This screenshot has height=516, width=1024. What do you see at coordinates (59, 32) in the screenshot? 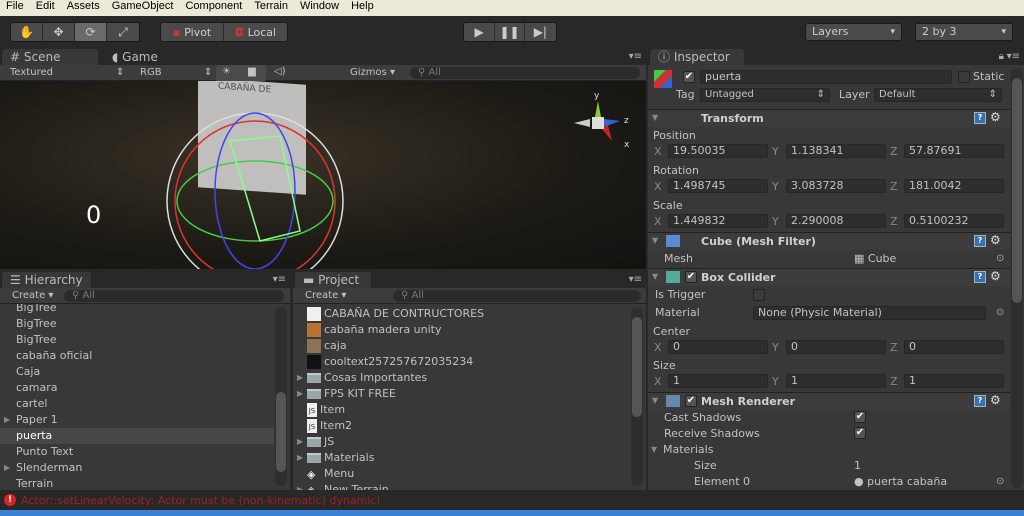
I see `move-icon: ✥` at bounding box center [59, 32].